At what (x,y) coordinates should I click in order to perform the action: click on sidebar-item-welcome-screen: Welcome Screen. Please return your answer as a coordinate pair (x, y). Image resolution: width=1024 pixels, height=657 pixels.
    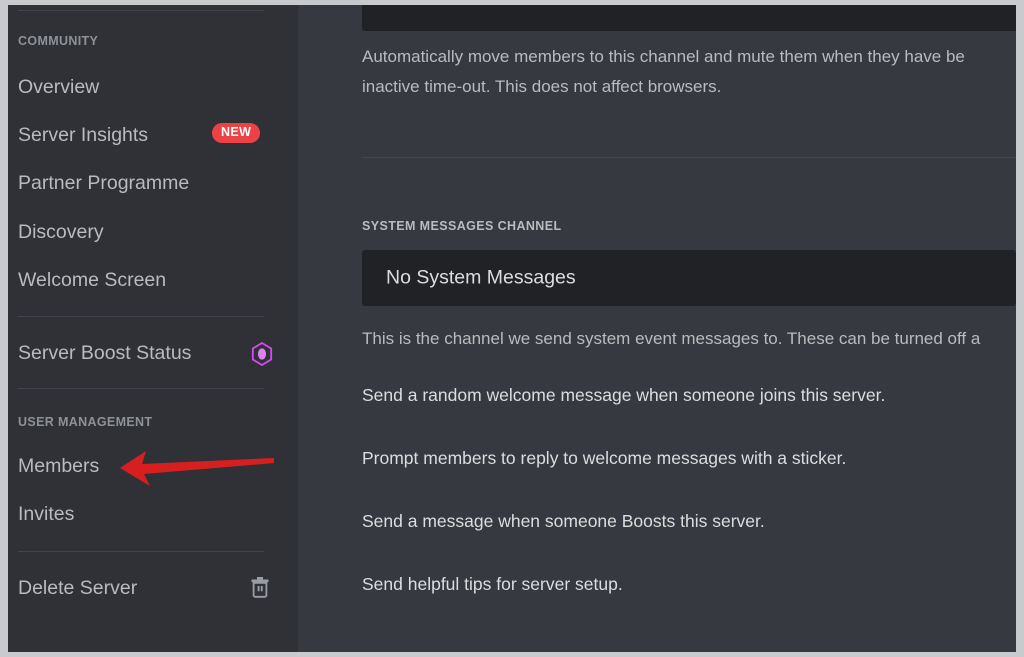
    Looking at the image, I should click on (142, 280).